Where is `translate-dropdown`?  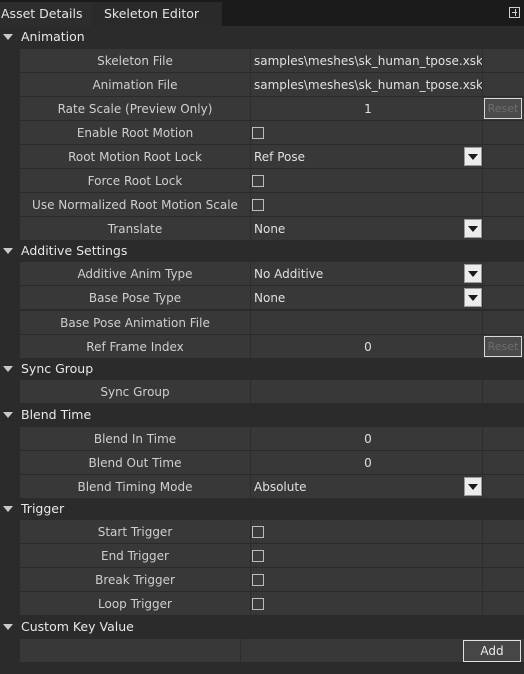
translate-dropdown is located at coordinates (473, 228).